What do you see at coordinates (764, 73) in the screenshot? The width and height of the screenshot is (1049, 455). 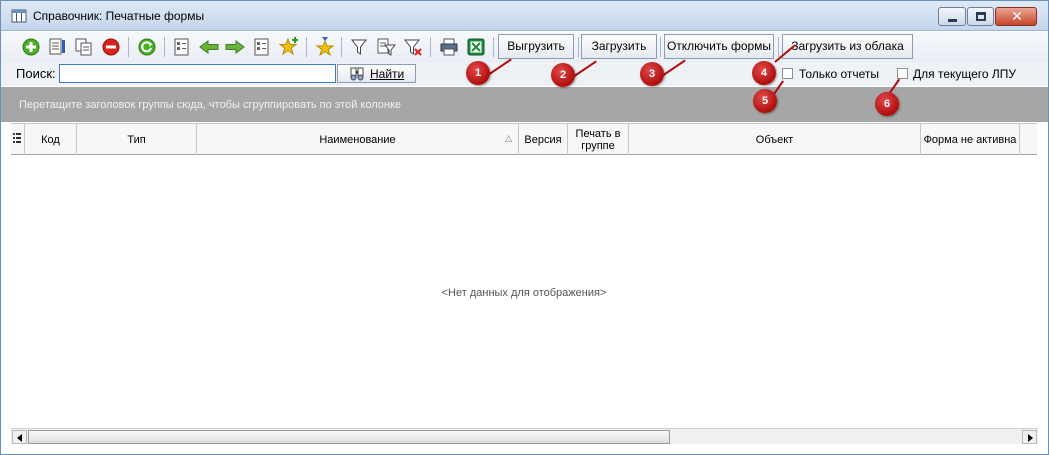 I see `callout-marker-4: 4` at bounding box center [764, 73].